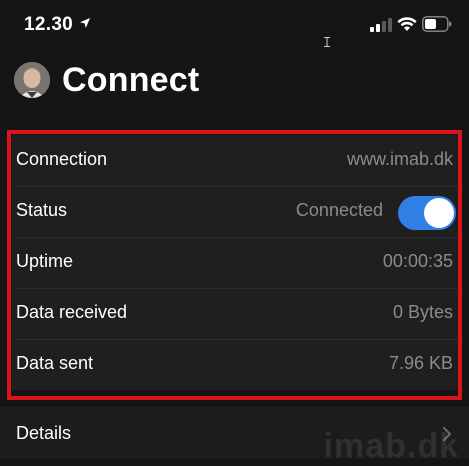 The image size is (469, 466). I want to click on chevron-right-icon, so click(447, 434).